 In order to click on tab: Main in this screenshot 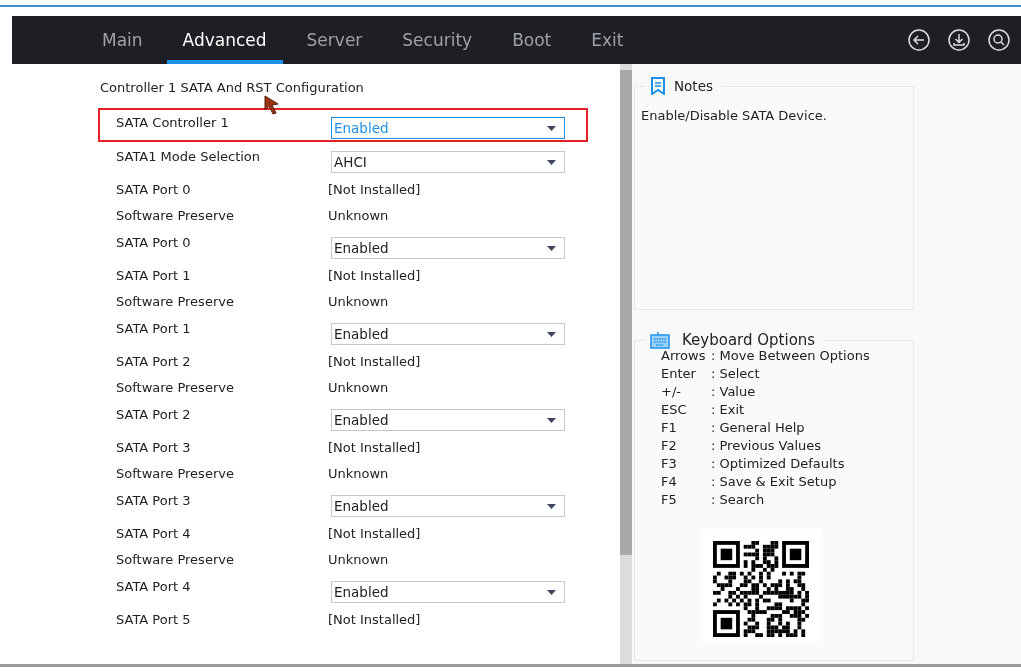, I will do `click(122, 40)`.